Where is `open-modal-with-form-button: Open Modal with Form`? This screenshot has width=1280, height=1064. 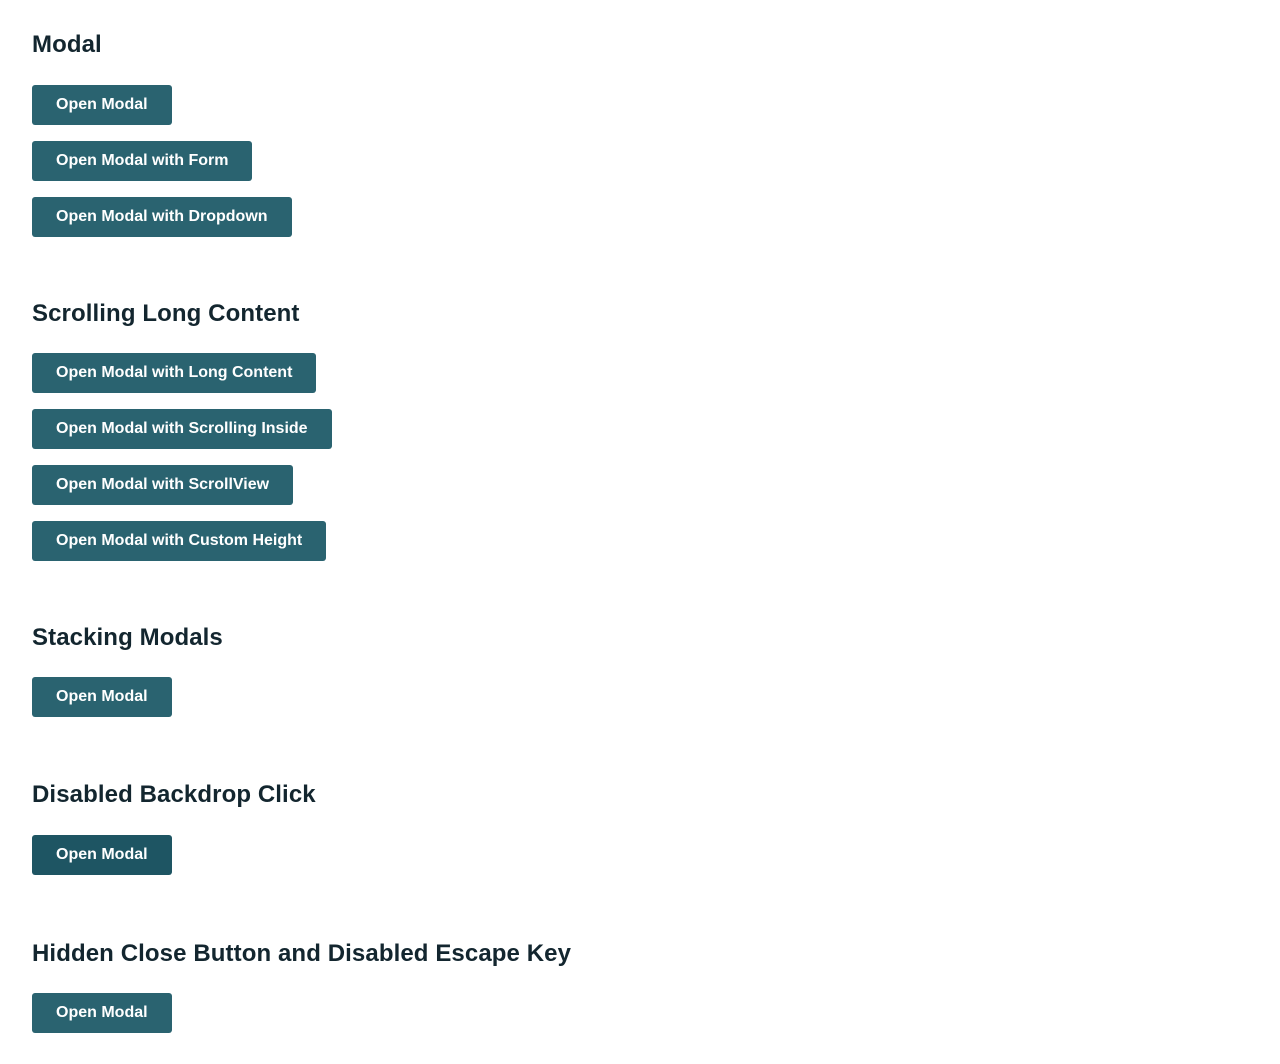
open-modal-with-form-button: Open Modal with Form is located at coordinates (142, 161).